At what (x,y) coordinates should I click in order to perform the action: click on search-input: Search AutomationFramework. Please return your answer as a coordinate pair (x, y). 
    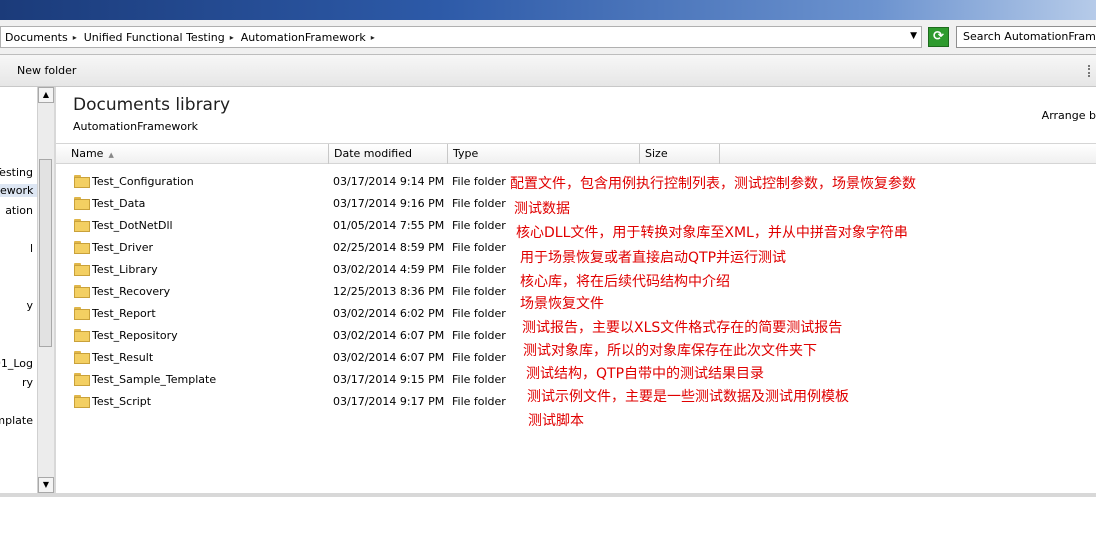
    Looking at the image, I should click on (1026, 37).